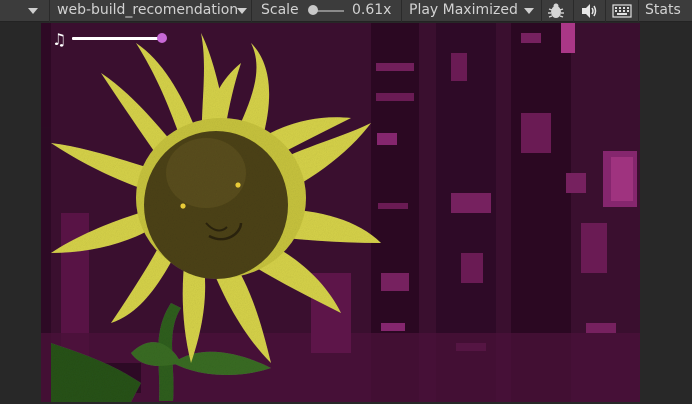  Describe the element at coordinates (162, 38) in the screenshot. I see `volume-slider-handle` at that location.